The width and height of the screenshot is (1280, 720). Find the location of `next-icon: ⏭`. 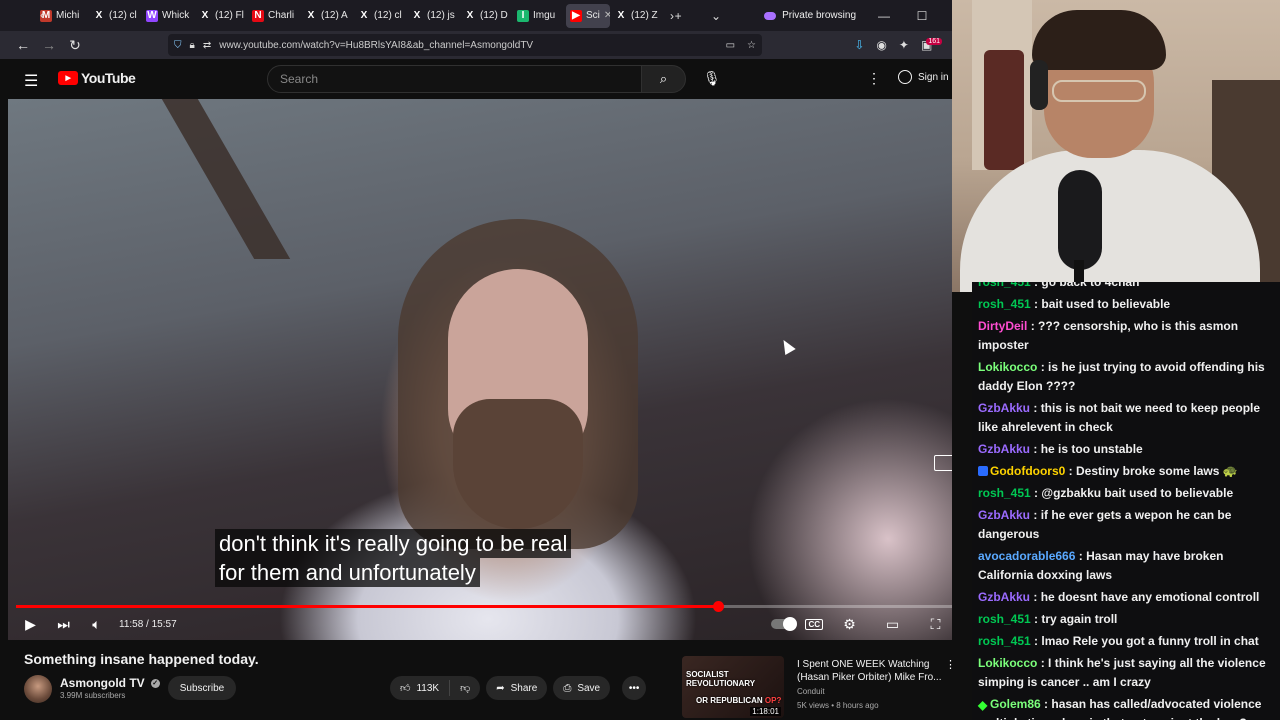

next-icon: ⏭ is located at coordinates (63, 624).